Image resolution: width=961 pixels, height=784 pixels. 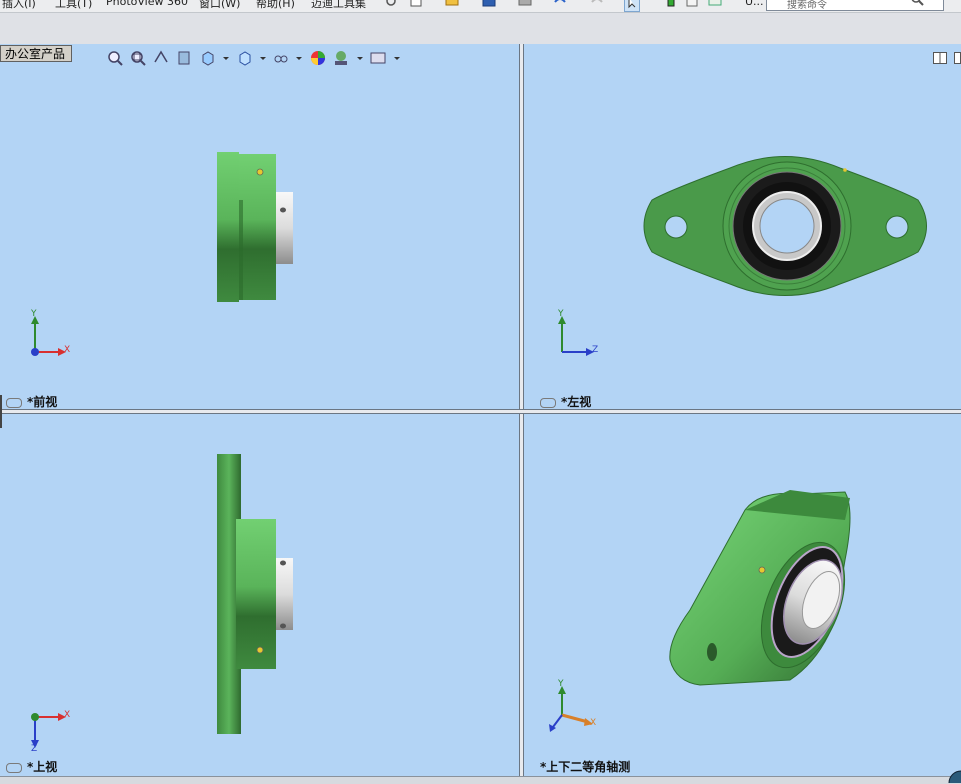 I want to click on top-view-label: *上视, so click(x=31, y=766).